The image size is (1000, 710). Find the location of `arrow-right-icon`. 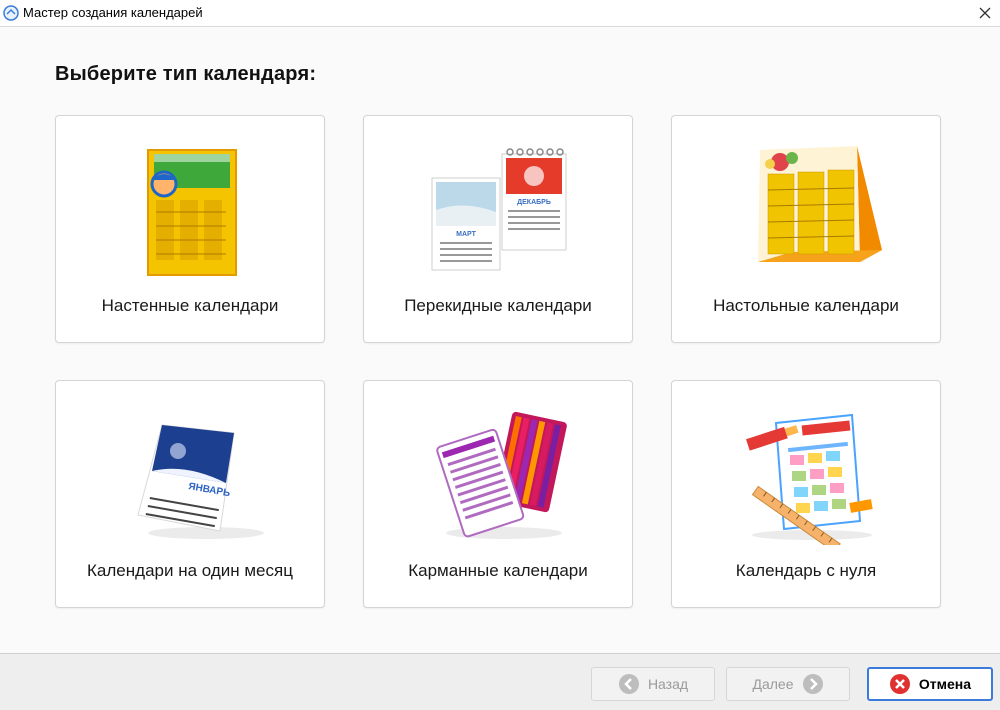

arrow-right-icon is located at coordinates (812, 684).